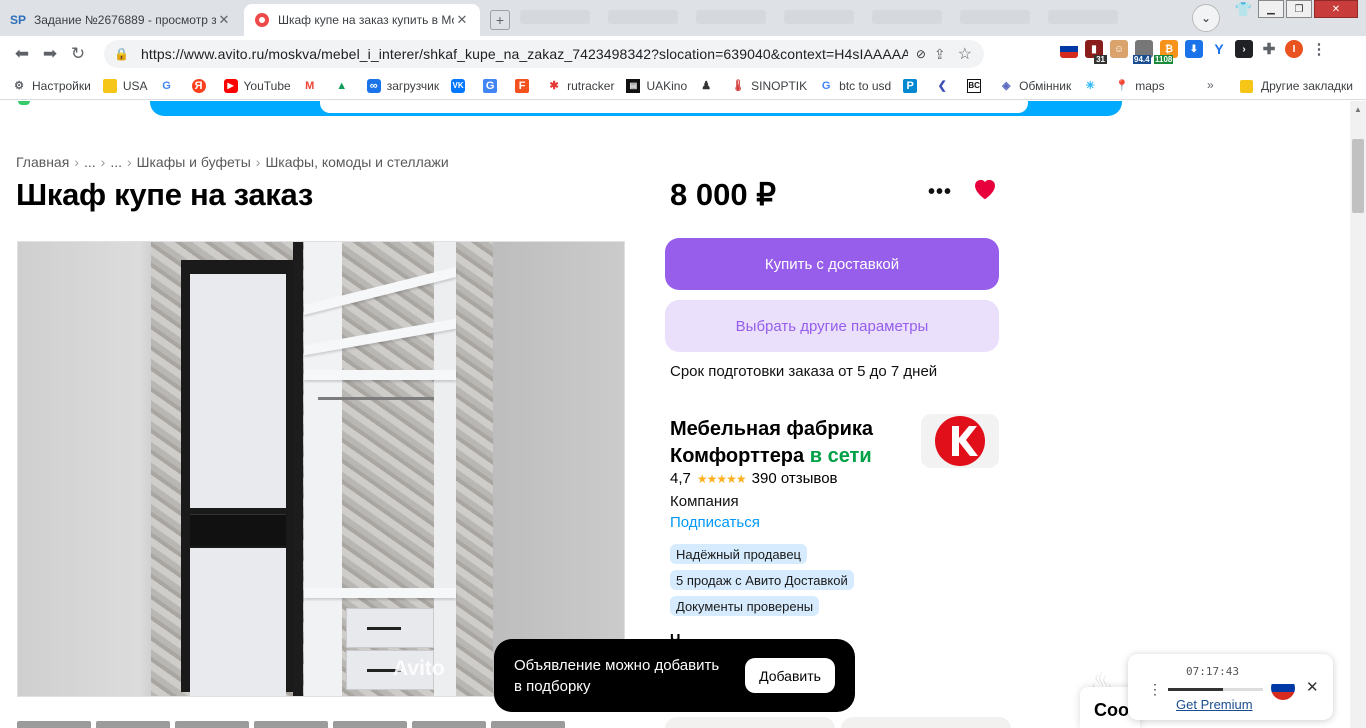 The height and width of the screenshot is (728, 1366). What do you see at coordinates (985, 188) in the screenshot?
I see `favorite-heart-icon` at bounding box center [985, 188].